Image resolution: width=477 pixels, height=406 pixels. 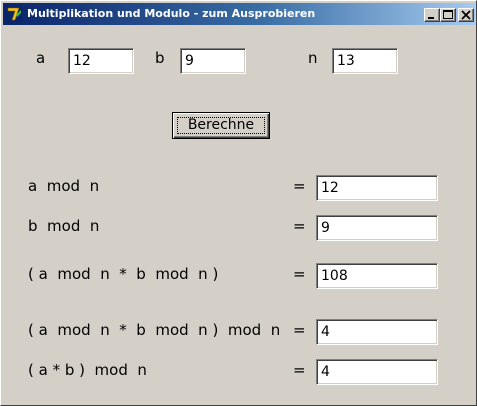 What do you see at coordinates (87, 370) in the screenshot?
I see `result-label-ab-mod-n: ( a * b ) mod n` at bounding box center [87, 370].